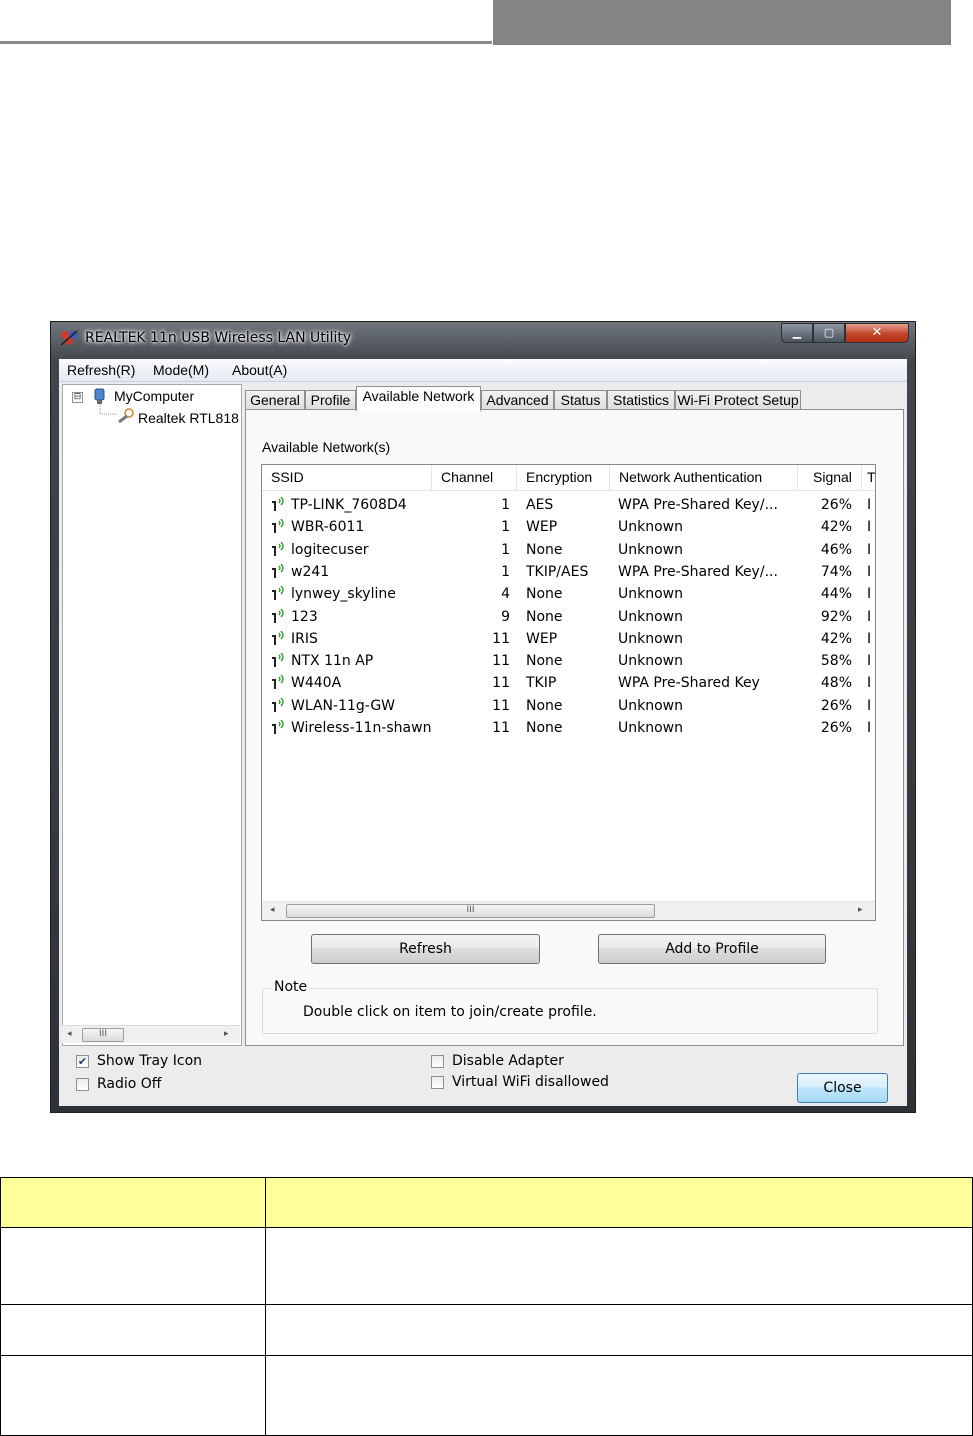 This screenshot has height=1436, width=973. Describe the element at coordinates (568, 527) in the screenshot. I see `table-row: WBR-6011 1 WEP Unknown 42% I` at that location.